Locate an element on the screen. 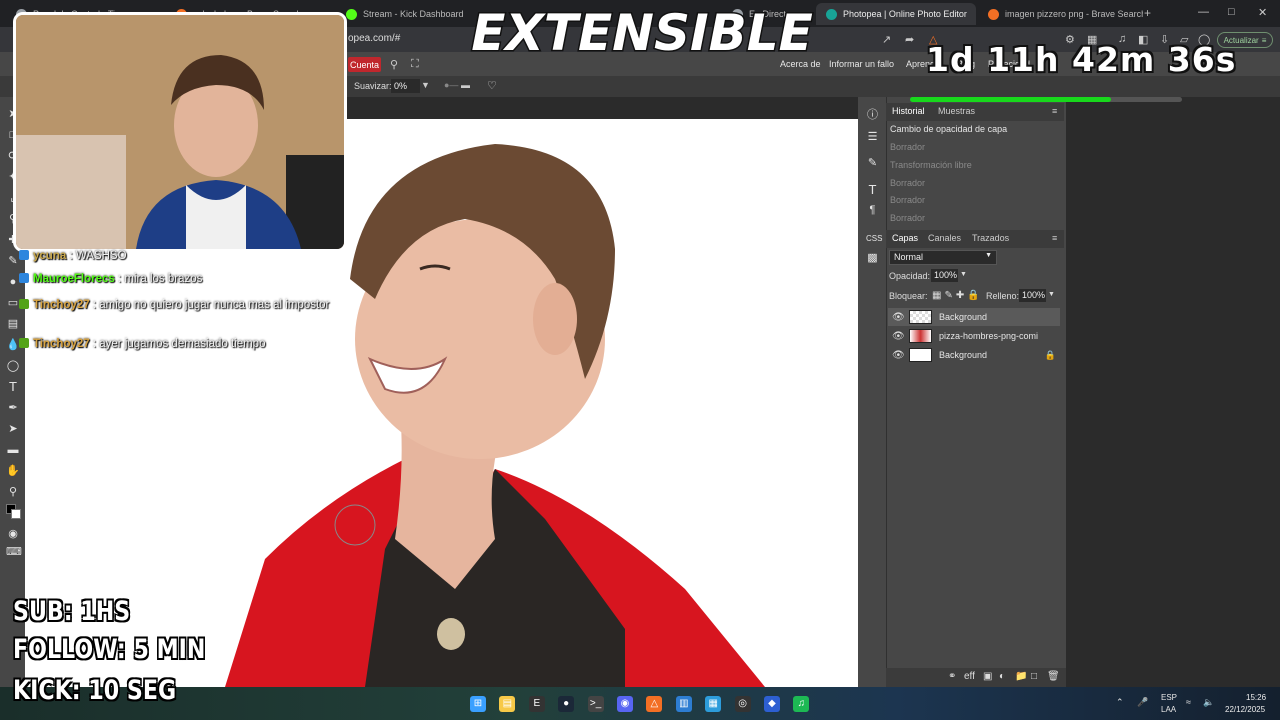 Image resolution: width=1280 pixels, height=720 pixels. image-icon: ▩ is located at coordinates (872, 258).